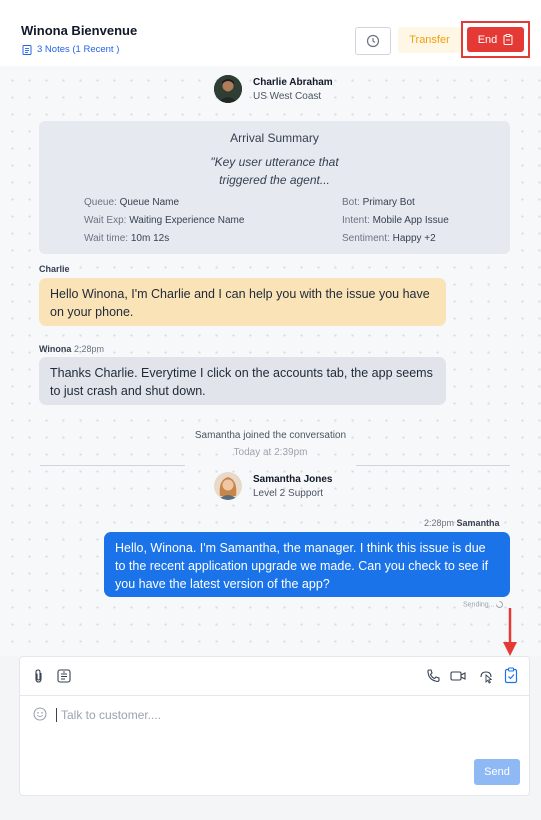 Image resolution: width=541 pixels, height=820 pixels. Describe the element at coordinates (287, 96) in the screenshot. I see `agent-location: US West Coast` at that location.